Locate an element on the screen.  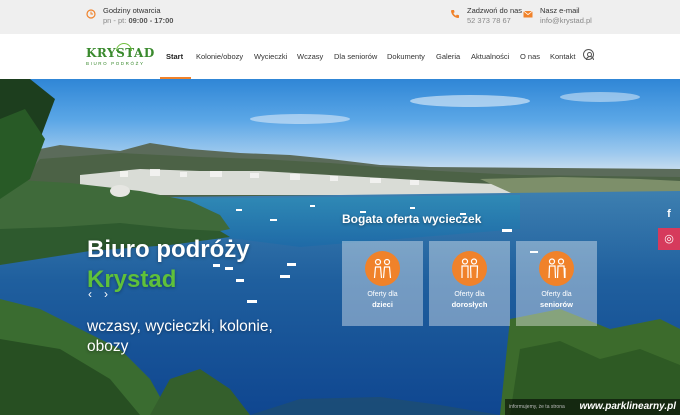
nav-dokumenty: Dokumenty is located at coordinates (406, 56).